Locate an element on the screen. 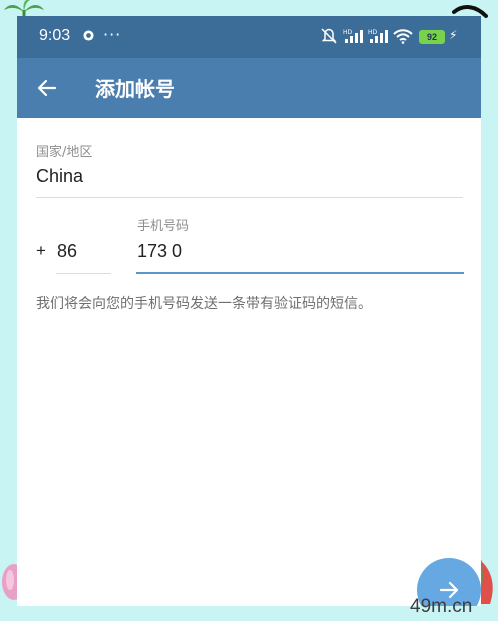 The height and width of the screenshot is (621, 498). code-underline is located at coordinates (83, 273).